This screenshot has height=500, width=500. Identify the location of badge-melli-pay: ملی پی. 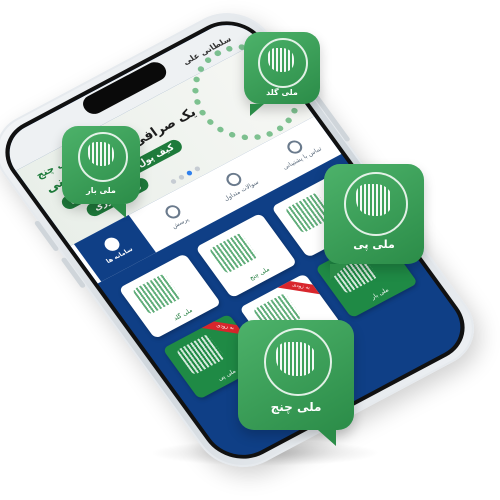
(374, 222).